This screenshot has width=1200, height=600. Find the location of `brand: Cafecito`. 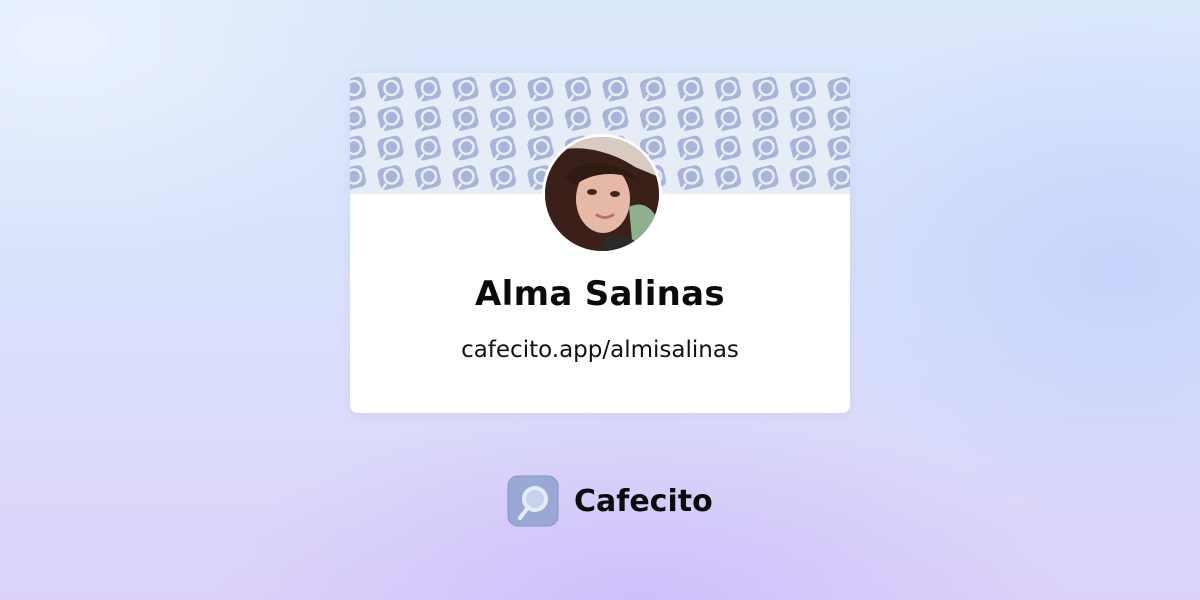

brand: Cafecito is located at coordinates (609, 501).